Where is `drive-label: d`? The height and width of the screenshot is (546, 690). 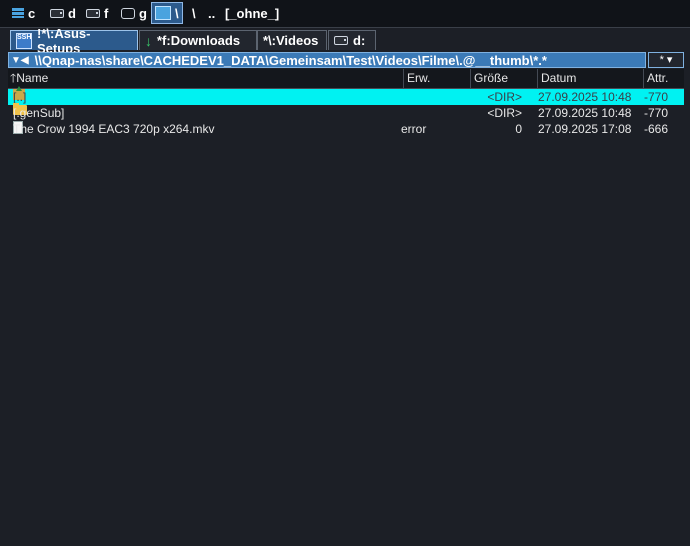 drive-label: d is located at coordinates (72, 13).